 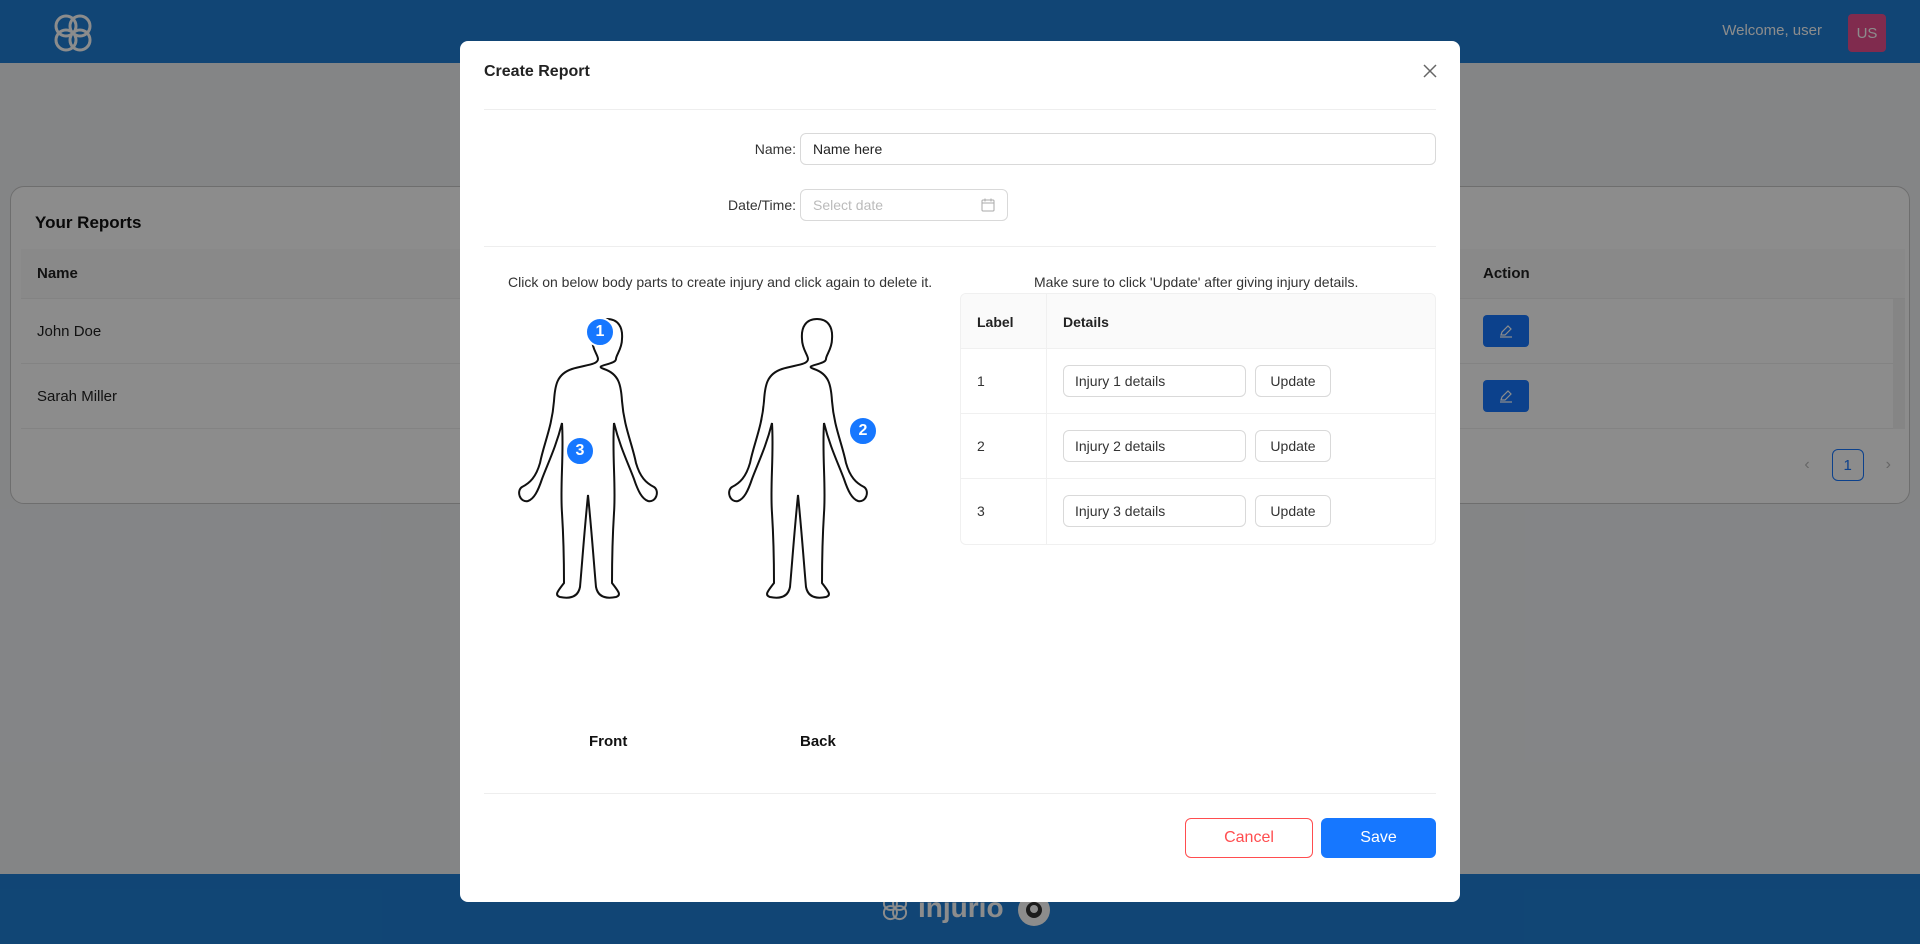 What do you see at coordinates (580, 451) in the screenshot?
I see `injury-marker-3: 3` at bounding box center [580, 451].